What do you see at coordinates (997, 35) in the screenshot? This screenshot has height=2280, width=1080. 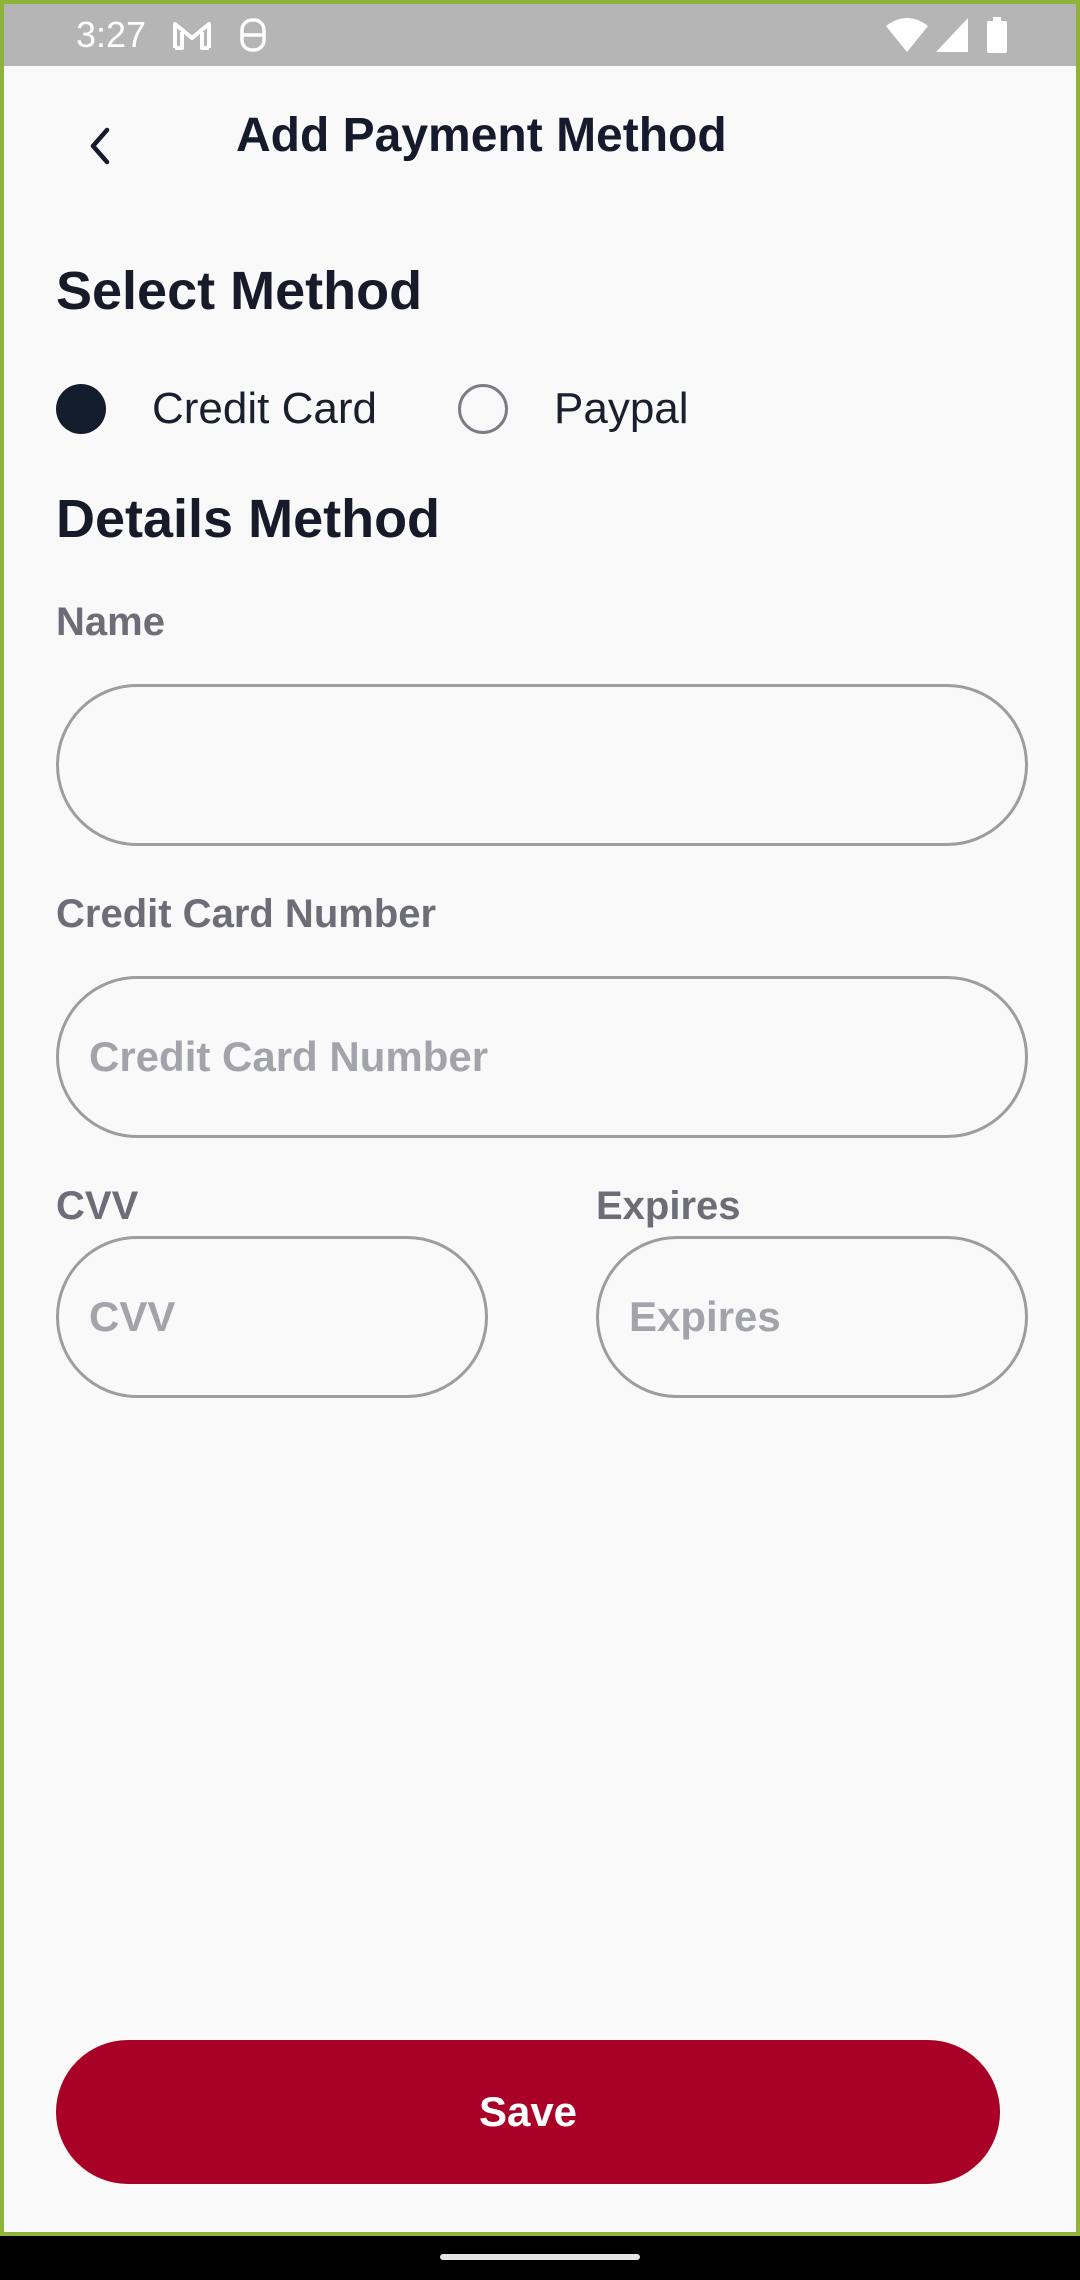 I see `battery-icon` at bounding box center [997, 35].